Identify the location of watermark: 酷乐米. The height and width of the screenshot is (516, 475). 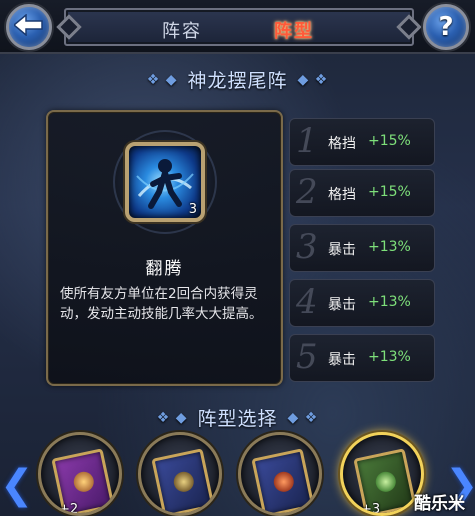
(439, 504).